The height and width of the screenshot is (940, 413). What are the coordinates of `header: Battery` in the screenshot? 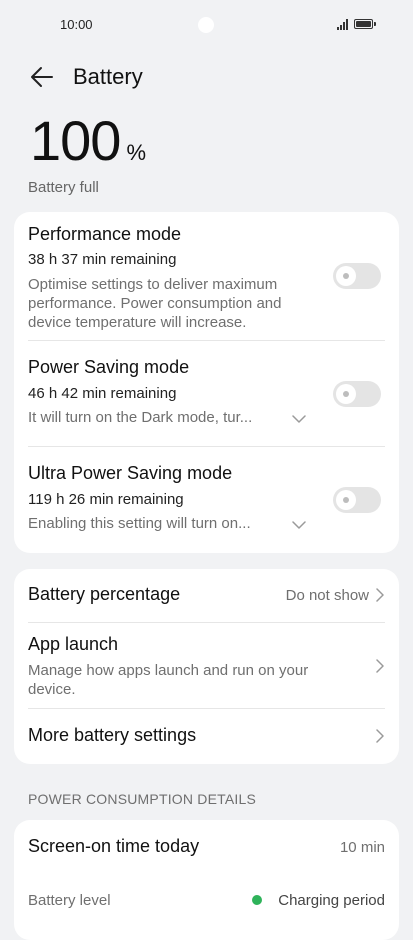 It's located at (206, 78).